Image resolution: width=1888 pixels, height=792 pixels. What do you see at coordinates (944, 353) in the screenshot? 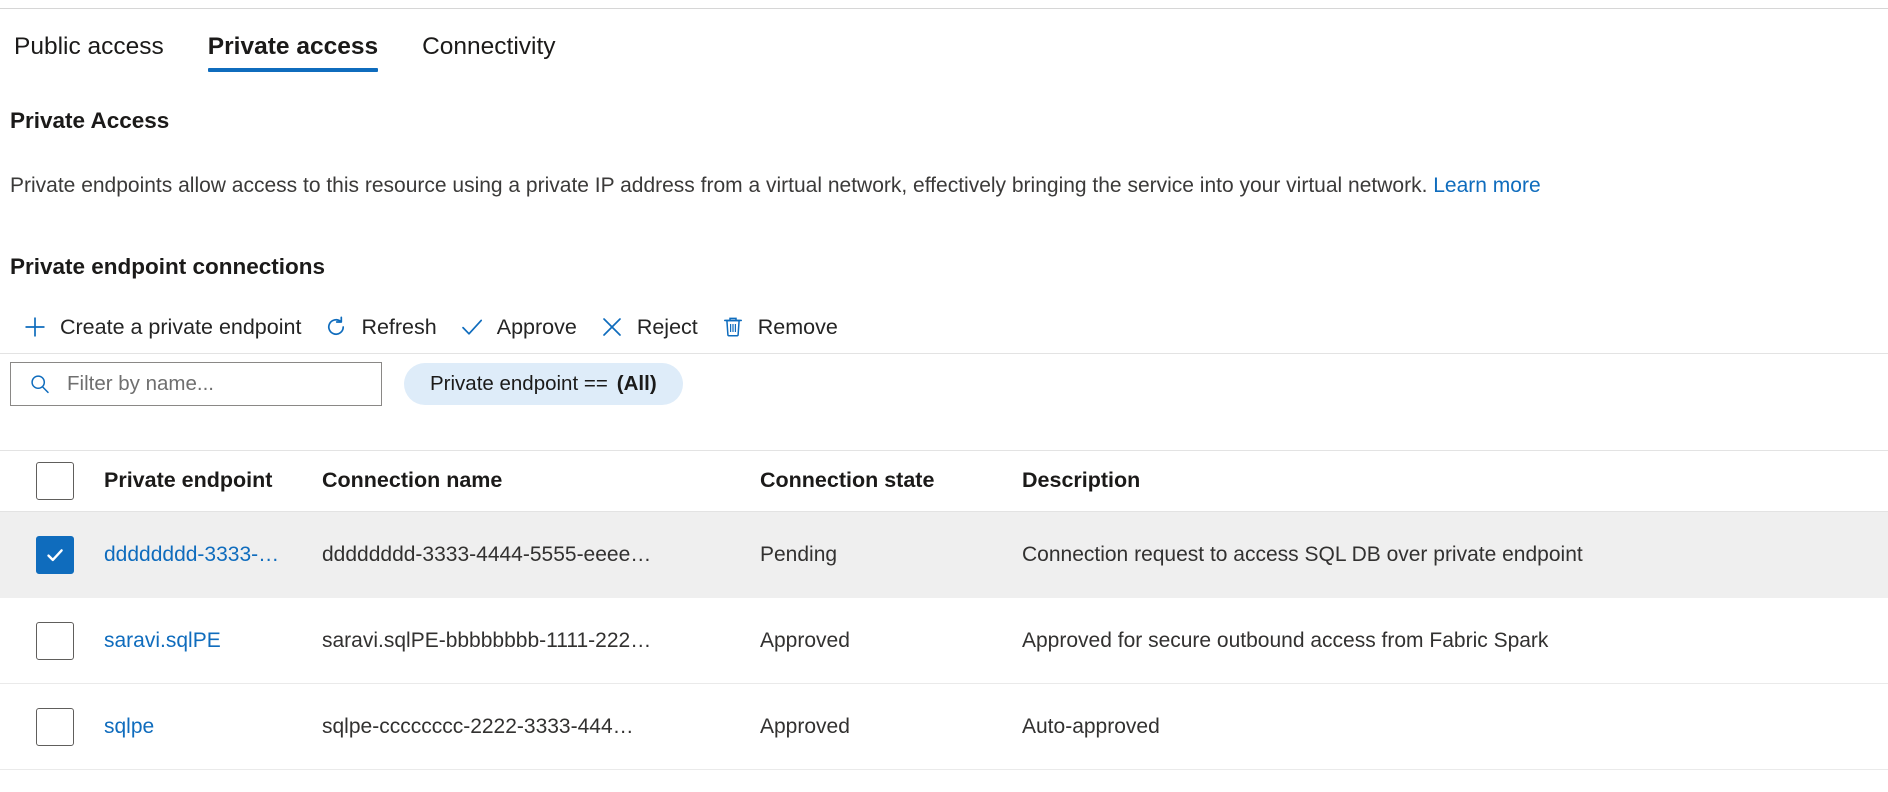
I see `filter-divider` at bounding box center [944, 353].